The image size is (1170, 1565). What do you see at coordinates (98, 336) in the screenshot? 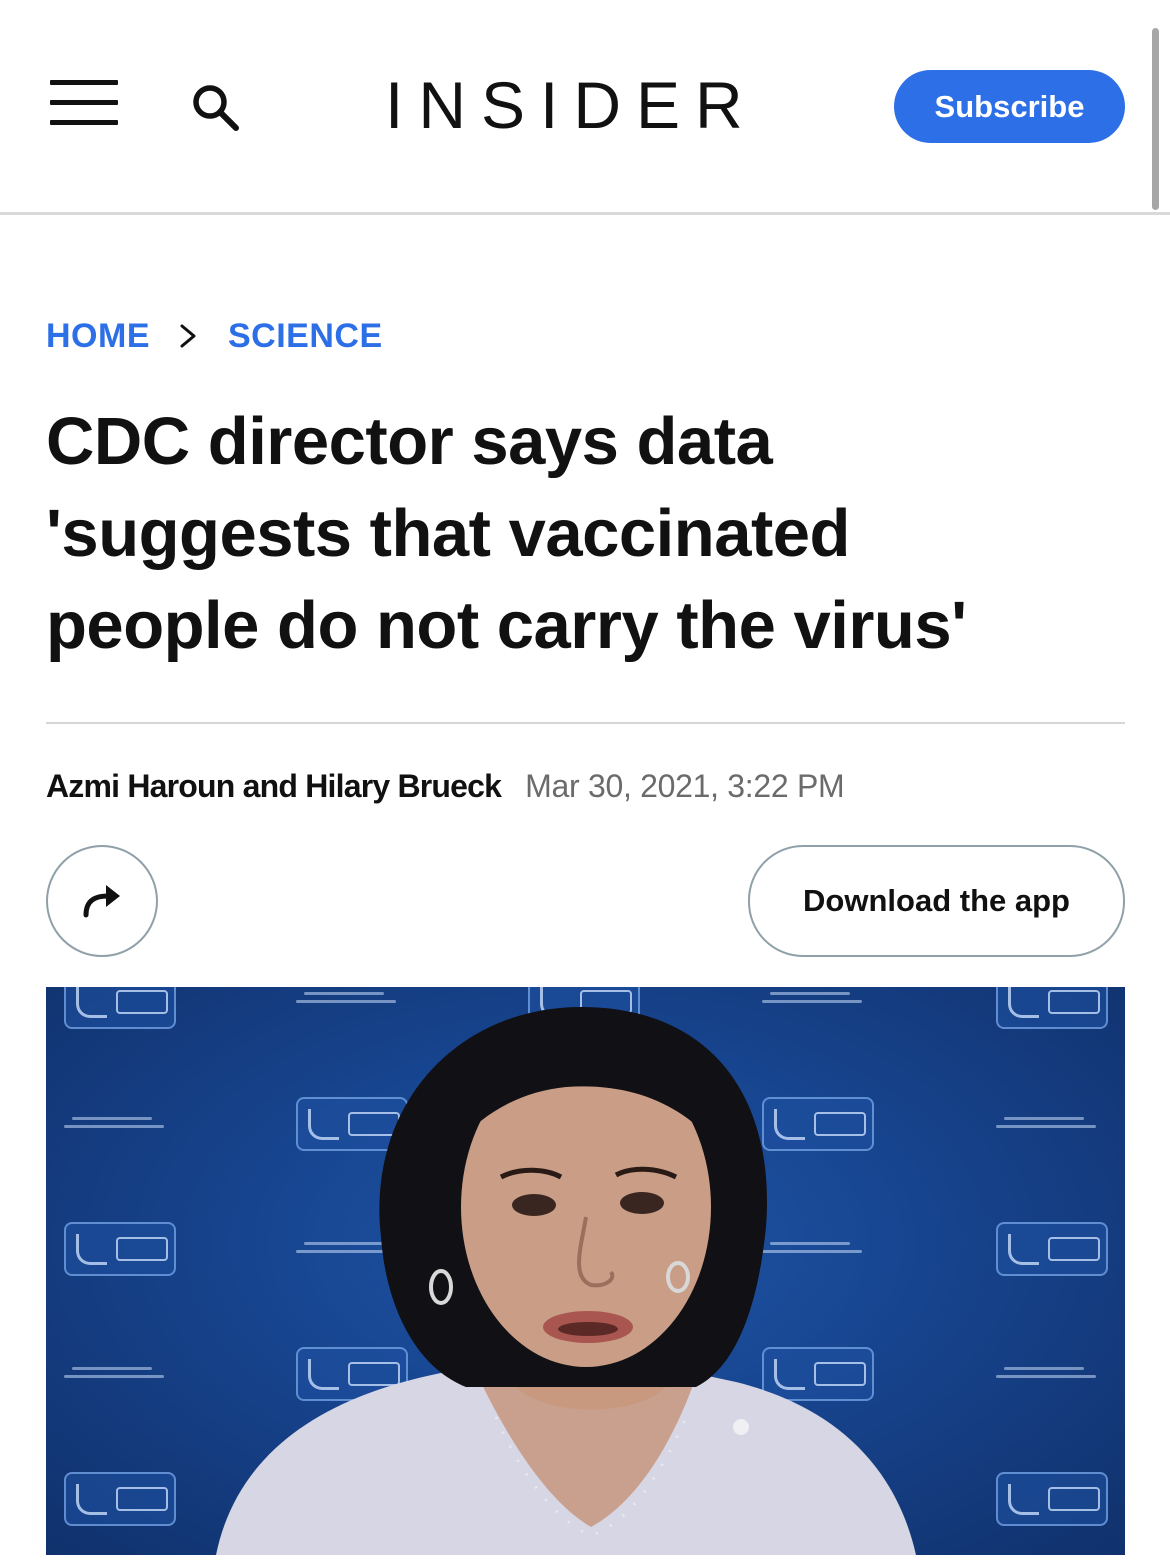
I see `breadcrumb-home: HOME` at bounding box center [98, 336].